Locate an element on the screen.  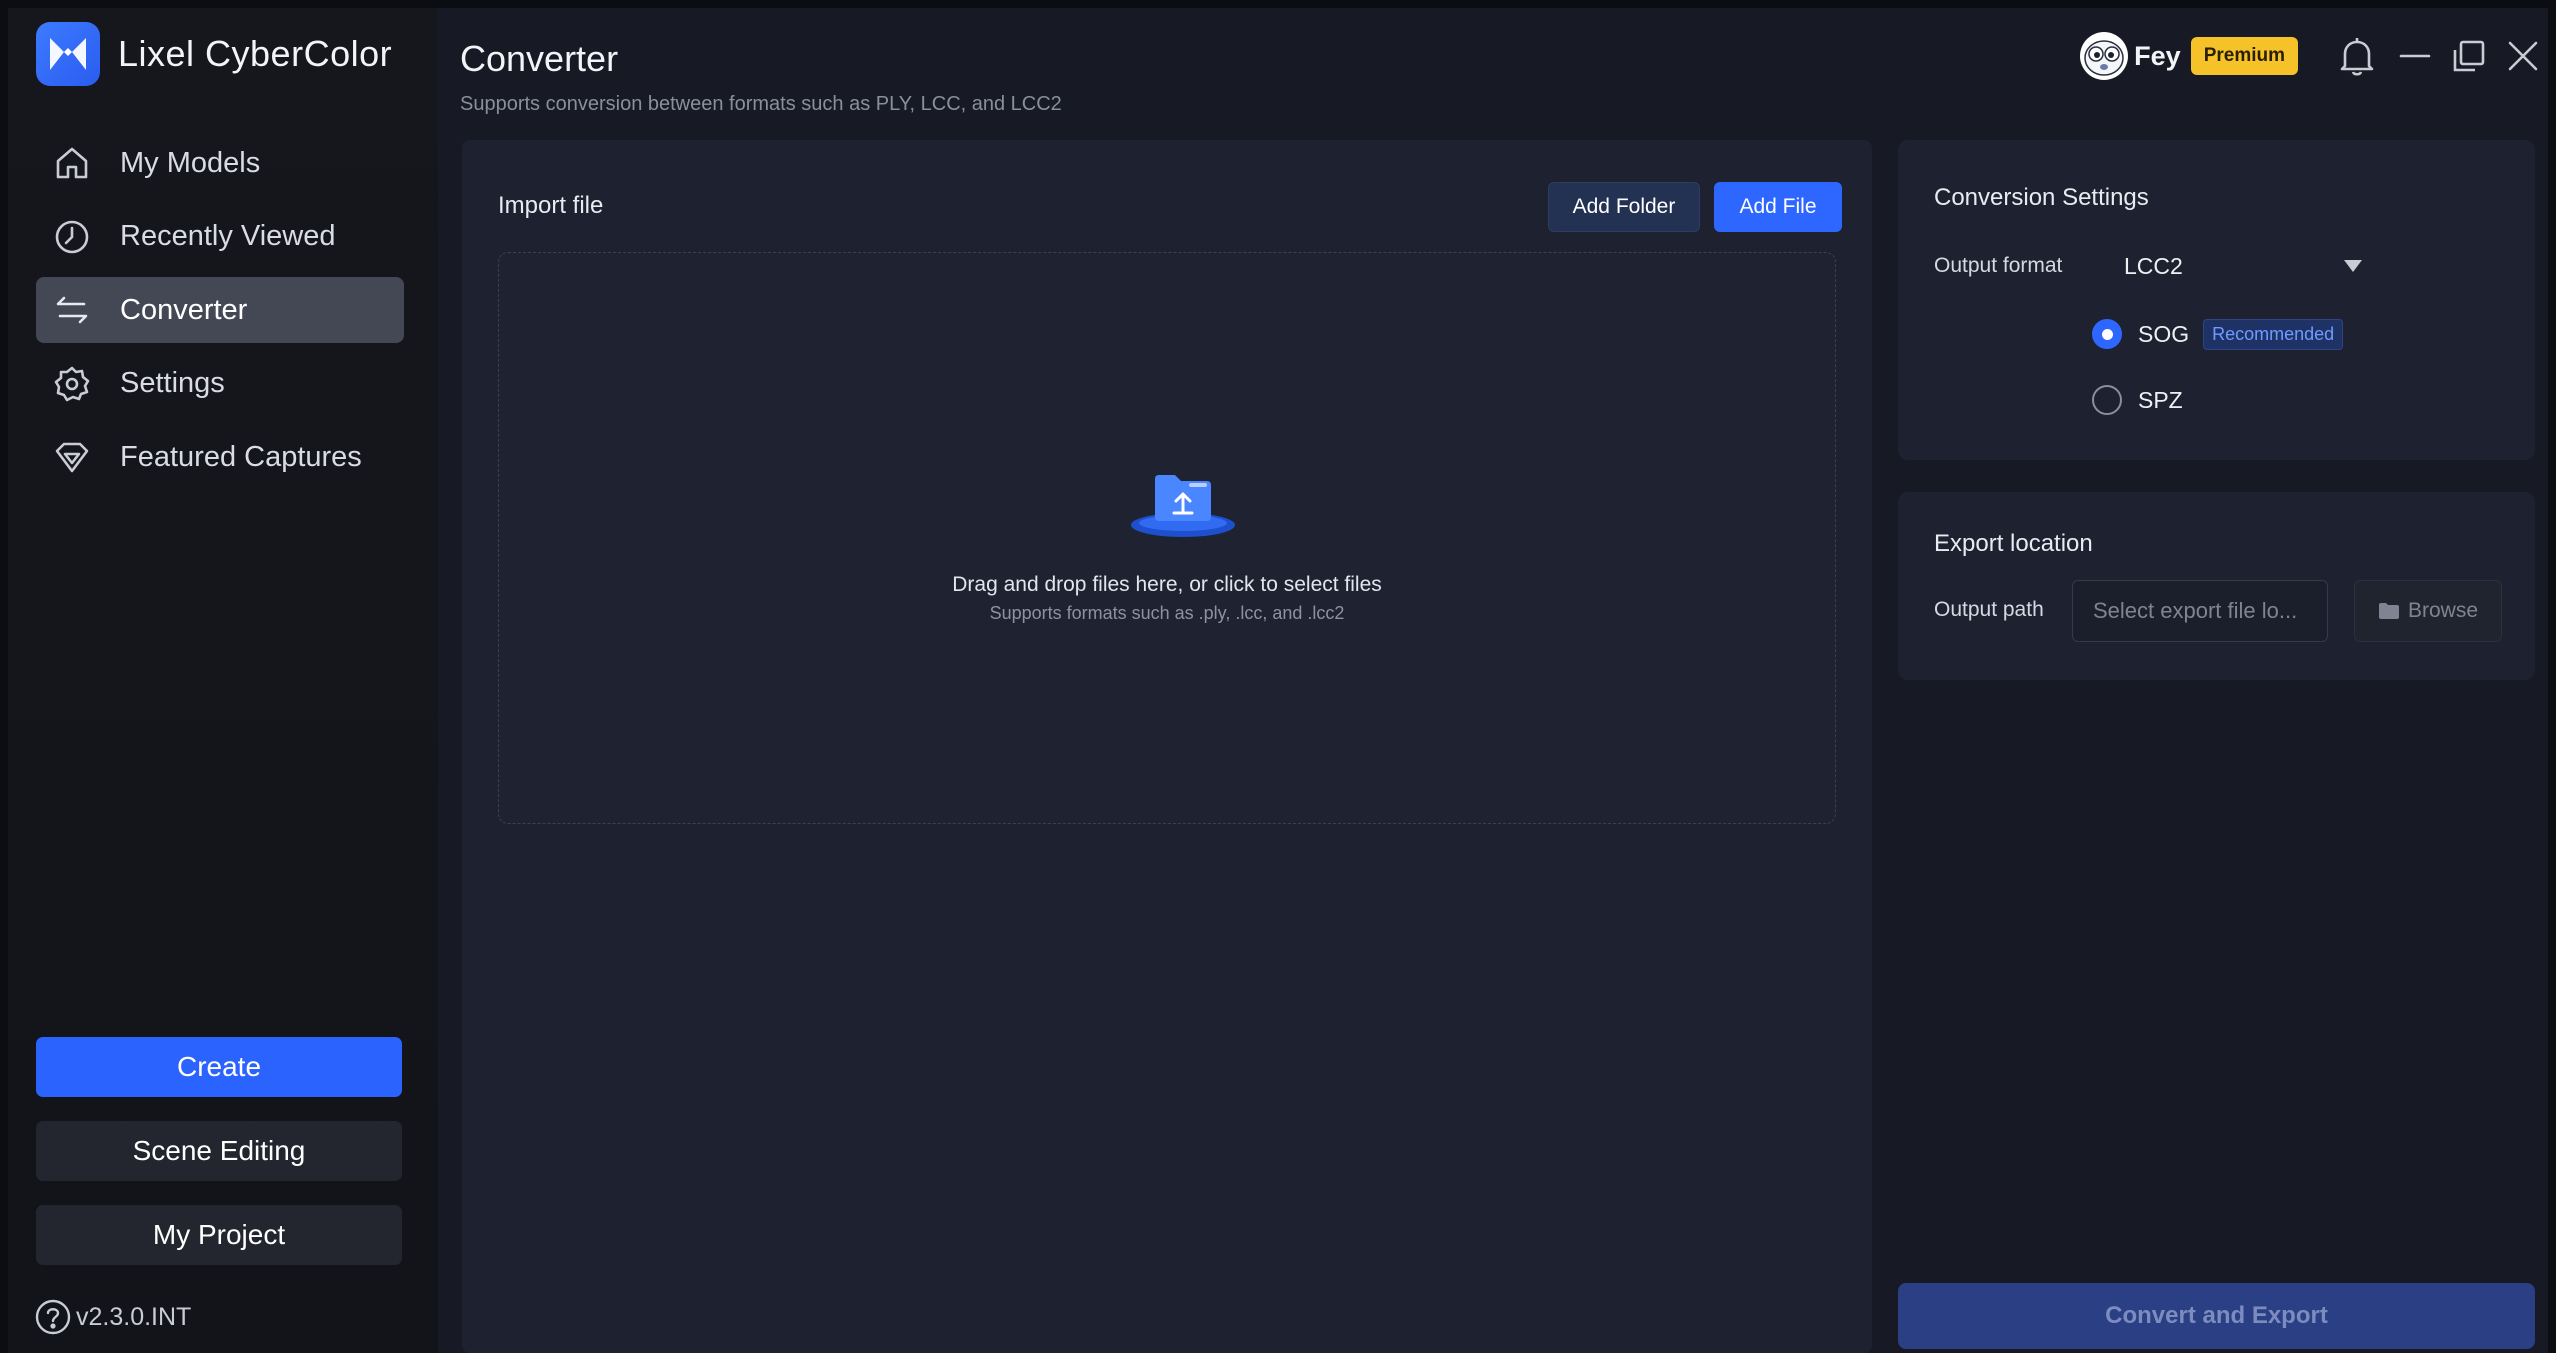
page-title: Converter is located at coordinates (539, 58).